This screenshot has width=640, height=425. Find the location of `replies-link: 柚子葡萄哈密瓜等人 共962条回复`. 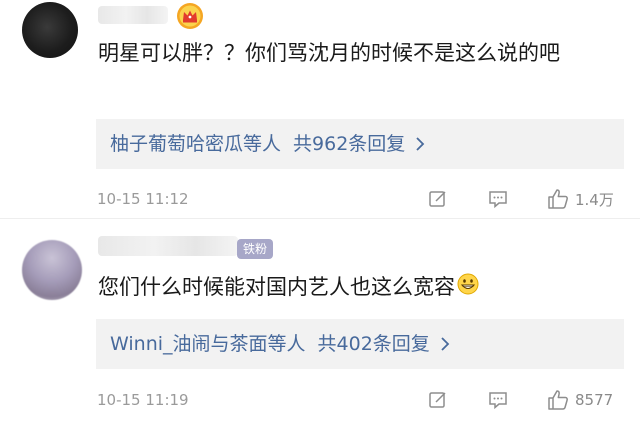

replies-link: 柚子葡萄哈密瓜等人 共962条回复 is located at coordinates (360, 144).